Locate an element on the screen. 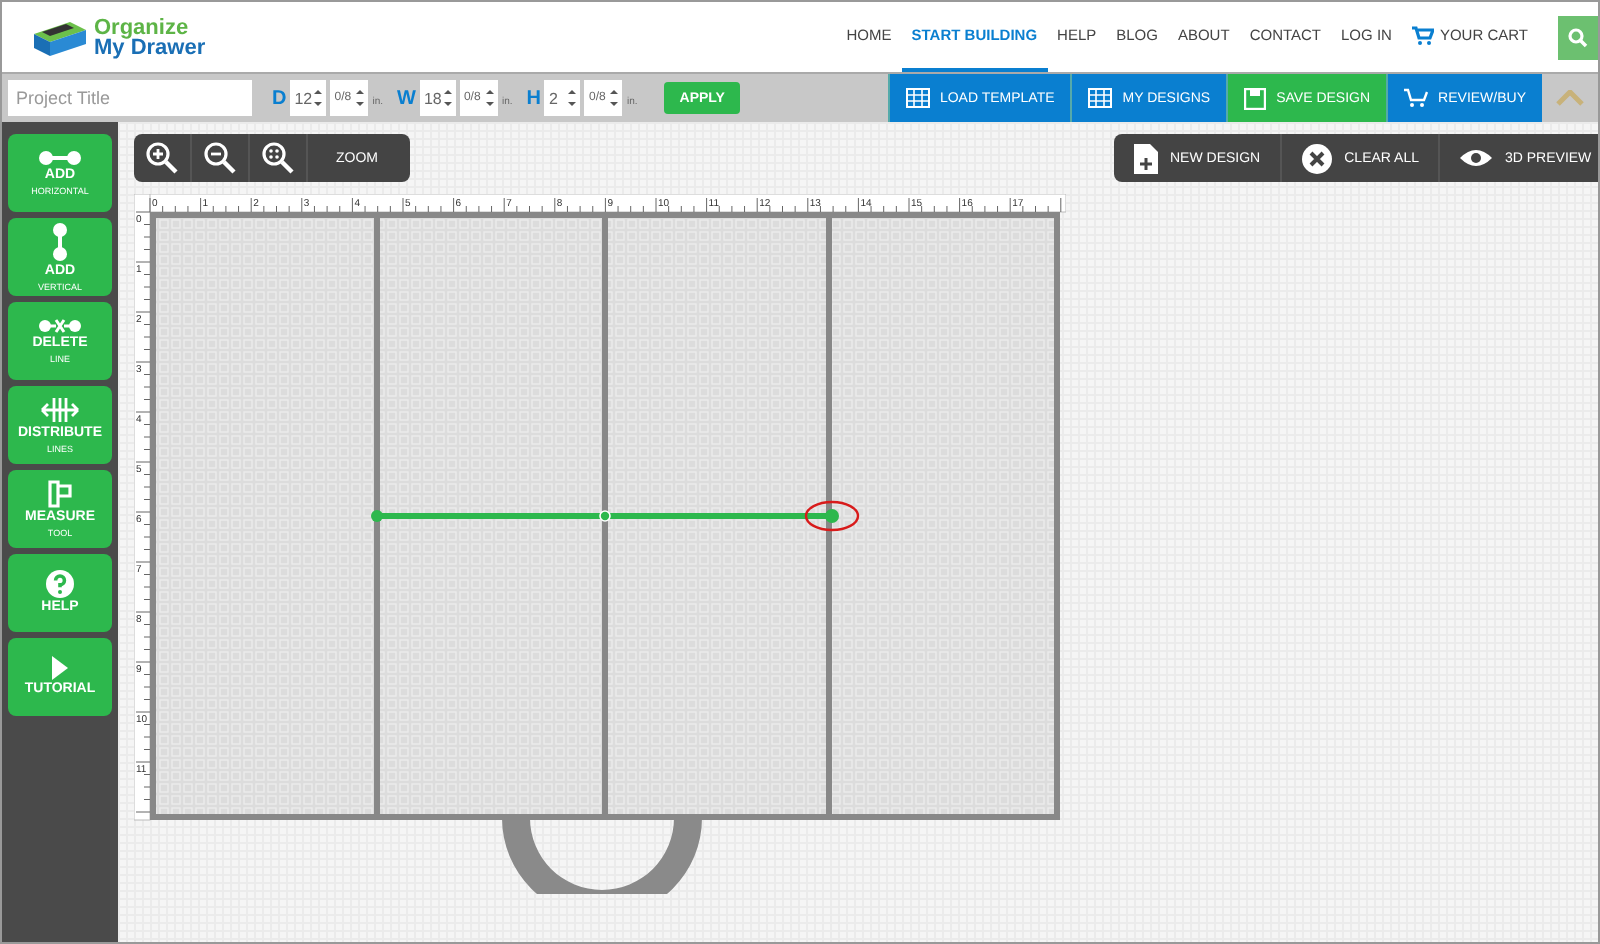  horizontal-line-icon is located at coordinates (60, 158).